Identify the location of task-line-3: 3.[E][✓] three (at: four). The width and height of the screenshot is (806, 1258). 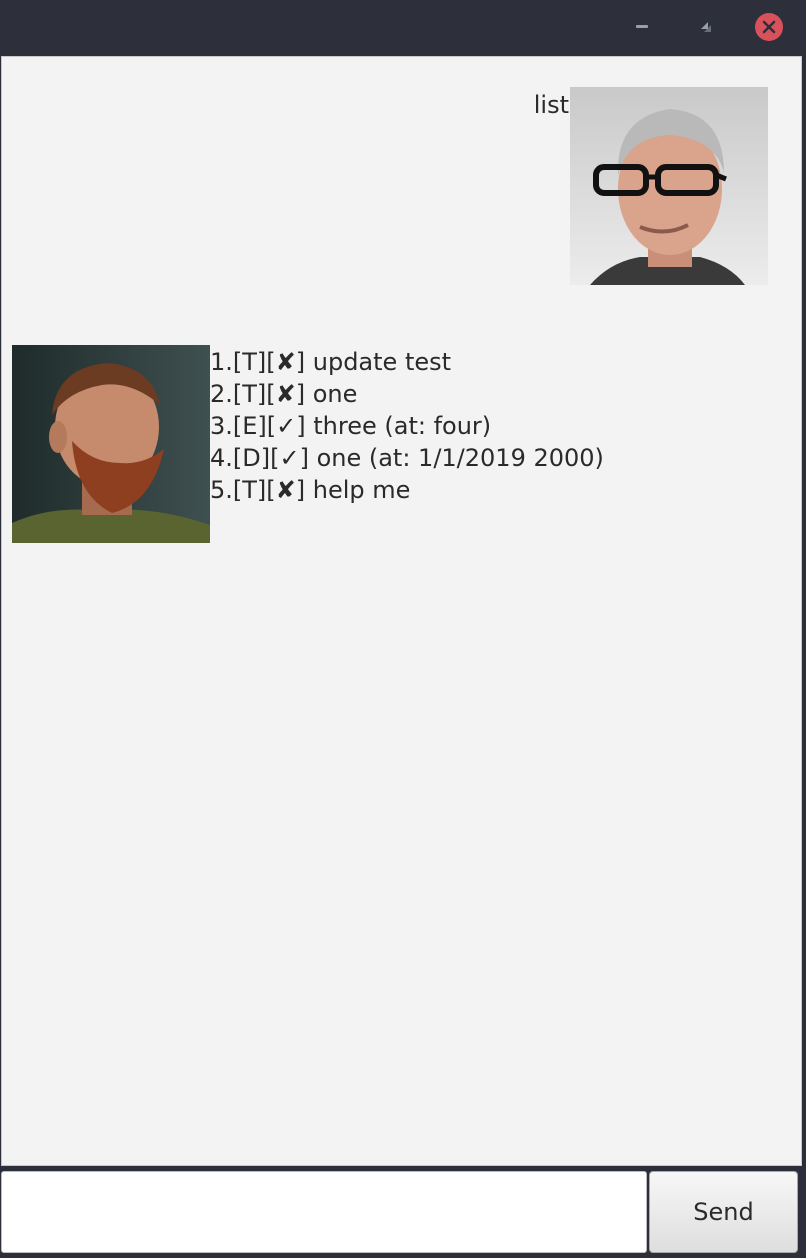
(351, 426).